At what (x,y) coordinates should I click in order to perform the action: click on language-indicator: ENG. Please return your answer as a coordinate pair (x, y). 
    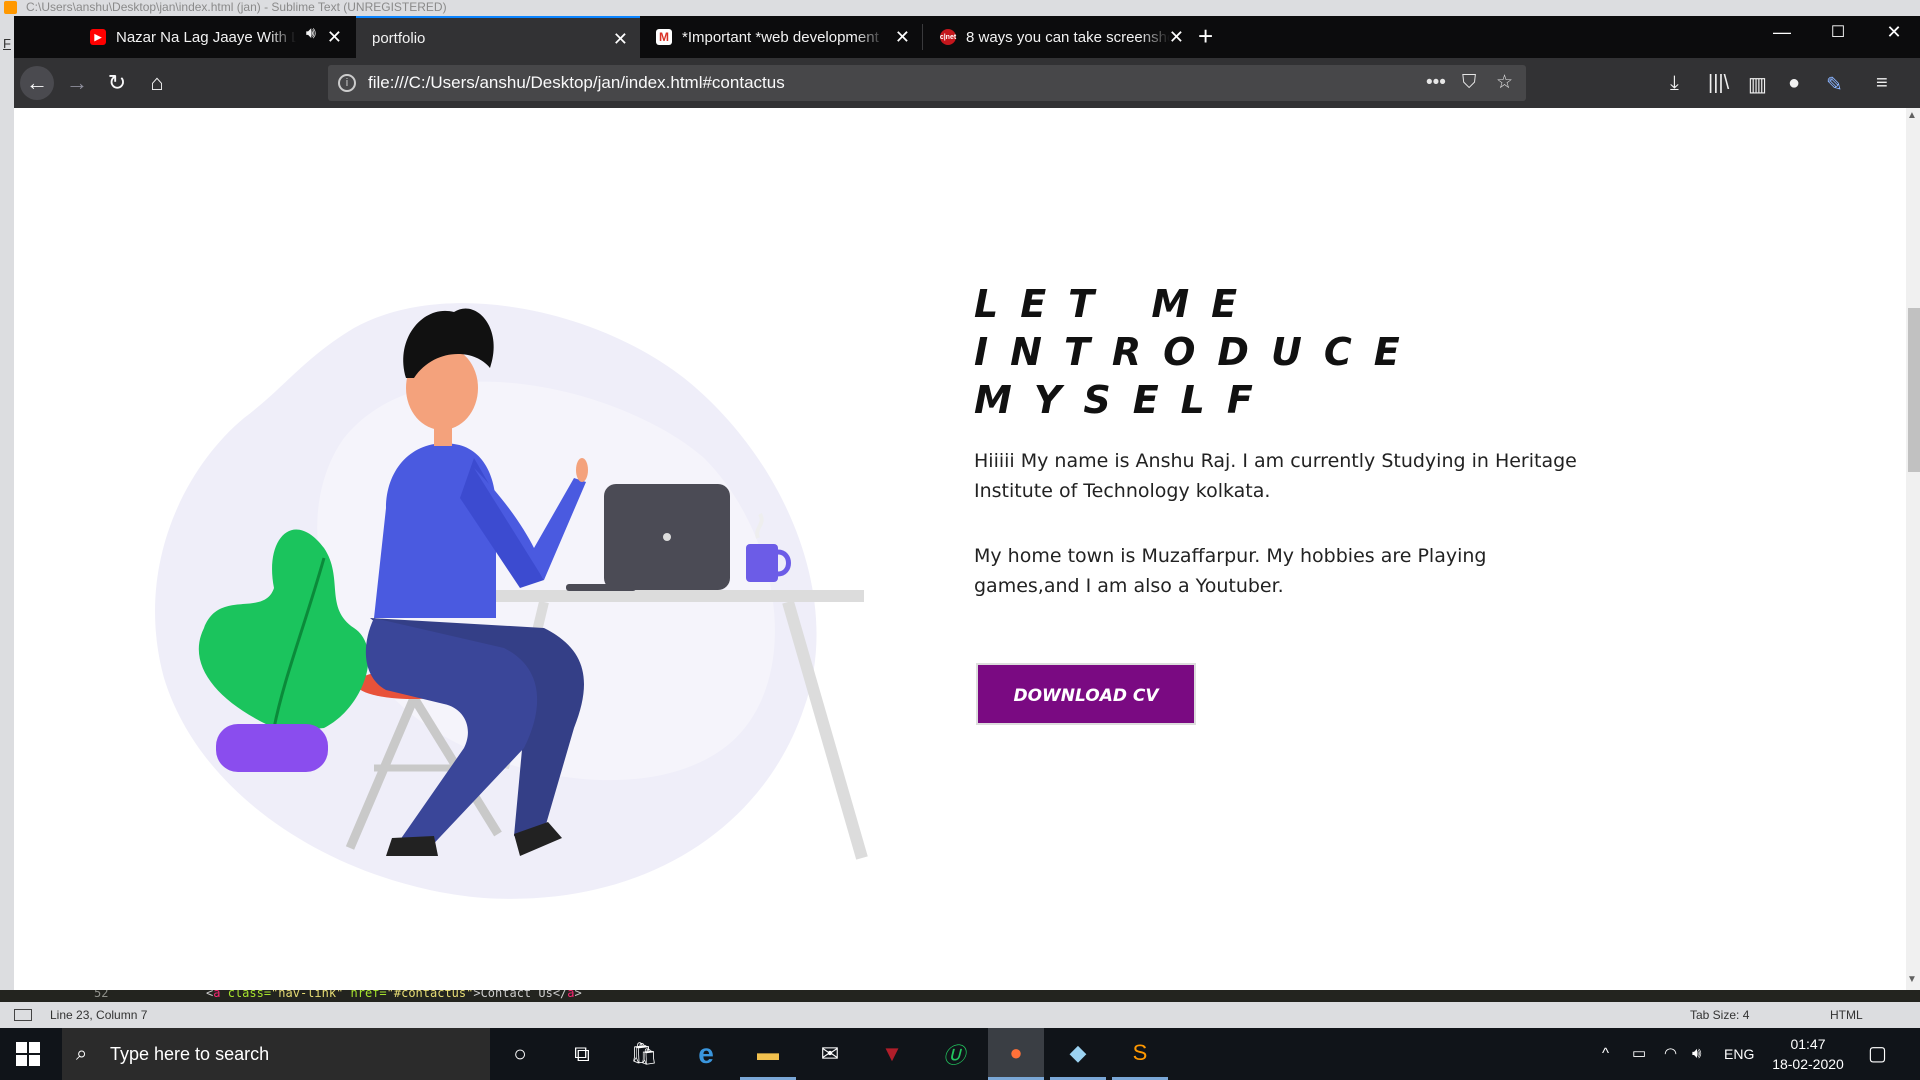
    Looking at the image, I should click on (1739, 1054).